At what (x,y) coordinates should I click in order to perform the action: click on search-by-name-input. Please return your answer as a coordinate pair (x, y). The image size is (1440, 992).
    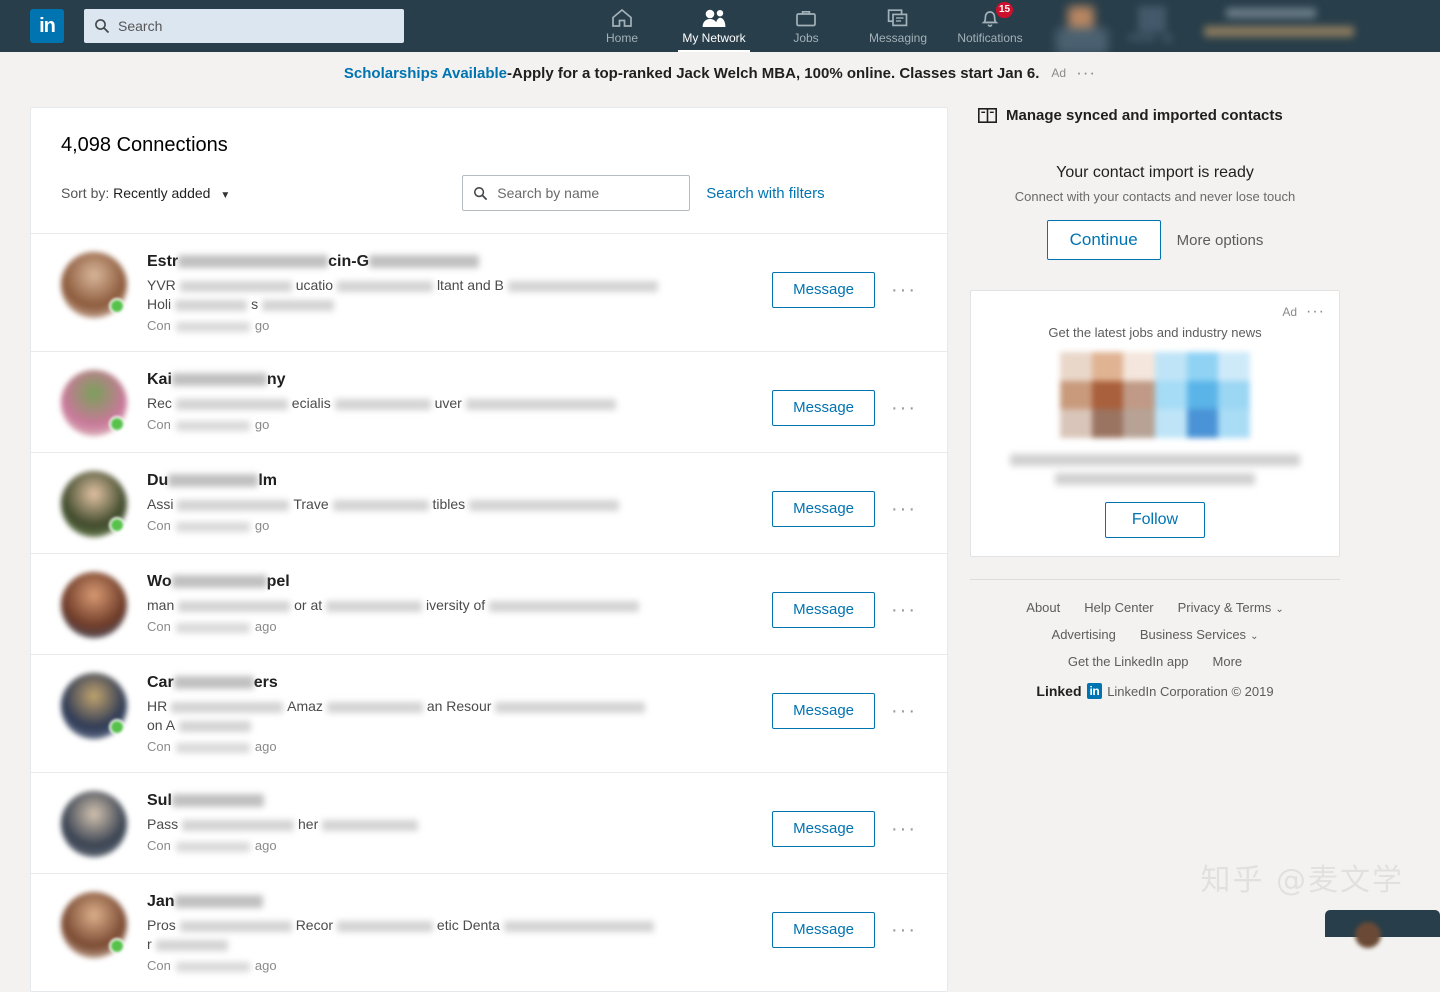
    Looking at the image, I should click on (588, 193).